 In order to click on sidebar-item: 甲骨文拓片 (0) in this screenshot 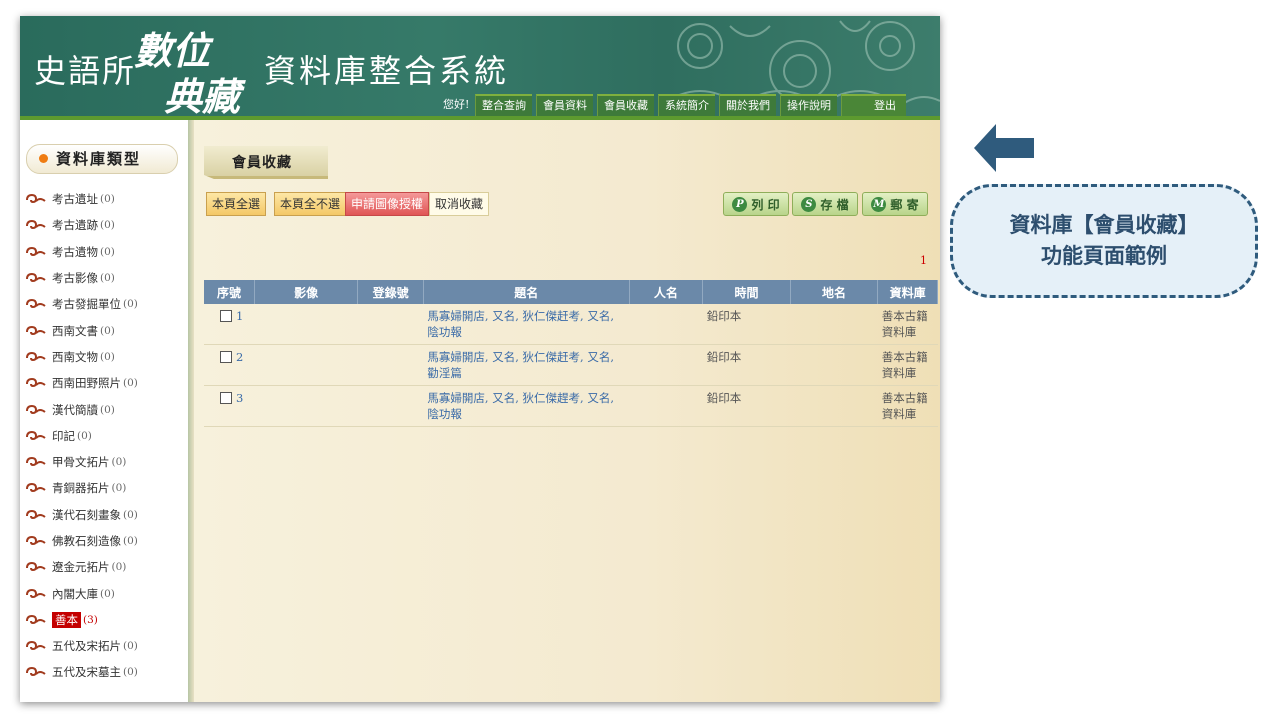, I will do `click(82, 462)`.